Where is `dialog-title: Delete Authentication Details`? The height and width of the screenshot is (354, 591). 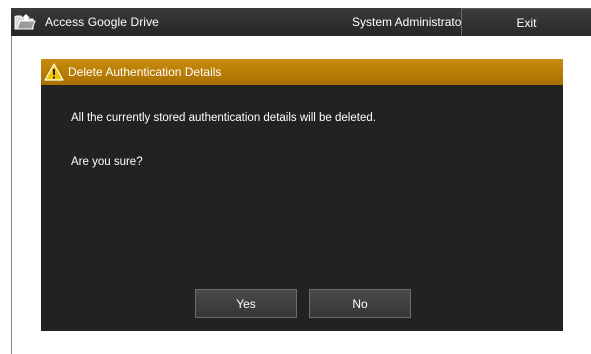
dialog-title: Delete Authentication Details is located at coordinates (145, 72).